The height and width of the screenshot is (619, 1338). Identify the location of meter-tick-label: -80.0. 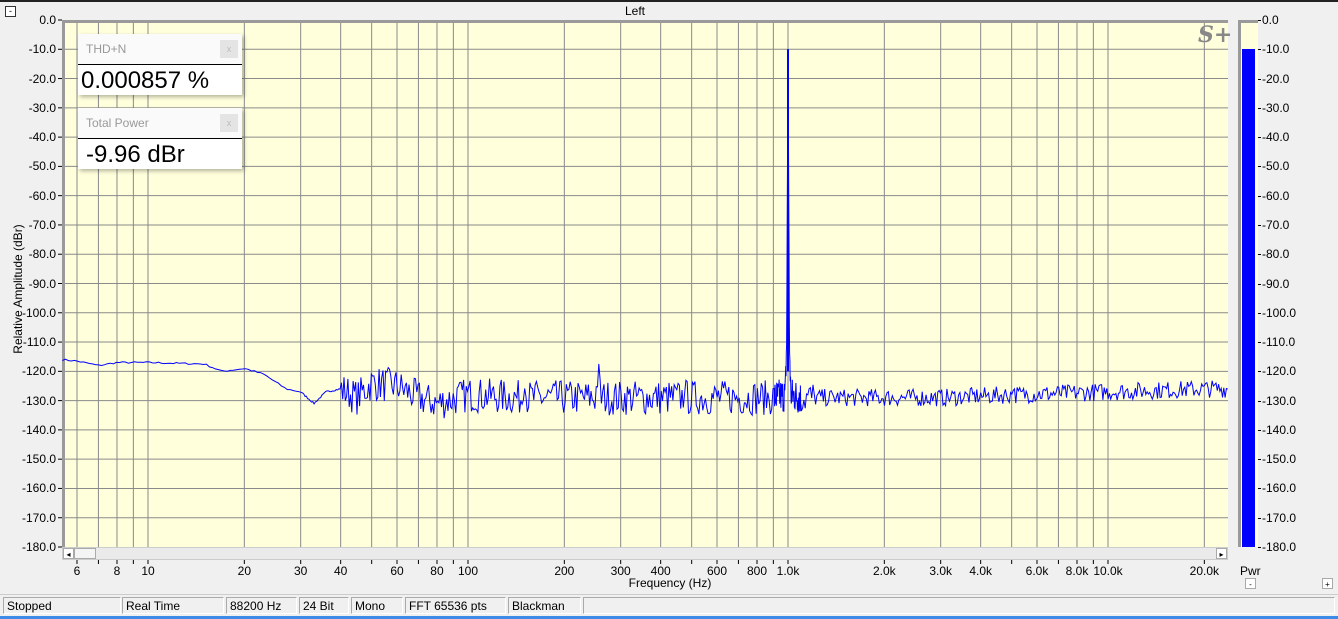
(1273, 254).